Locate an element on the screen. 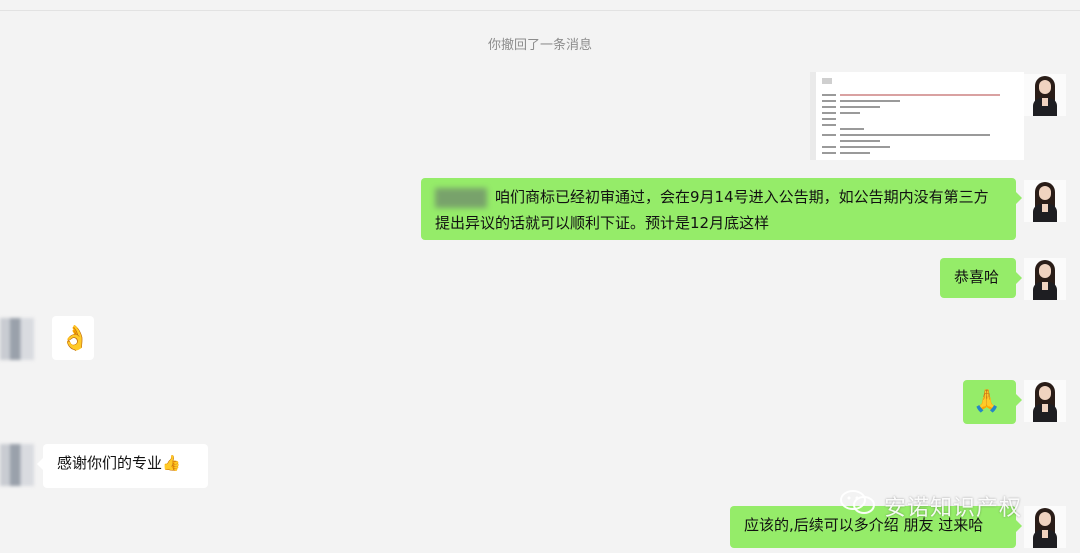 Image resolution: width=1080 pixels, height=553 pixels. message-text: 感谢你们的专业👍 is located at coordinates (119, 463).